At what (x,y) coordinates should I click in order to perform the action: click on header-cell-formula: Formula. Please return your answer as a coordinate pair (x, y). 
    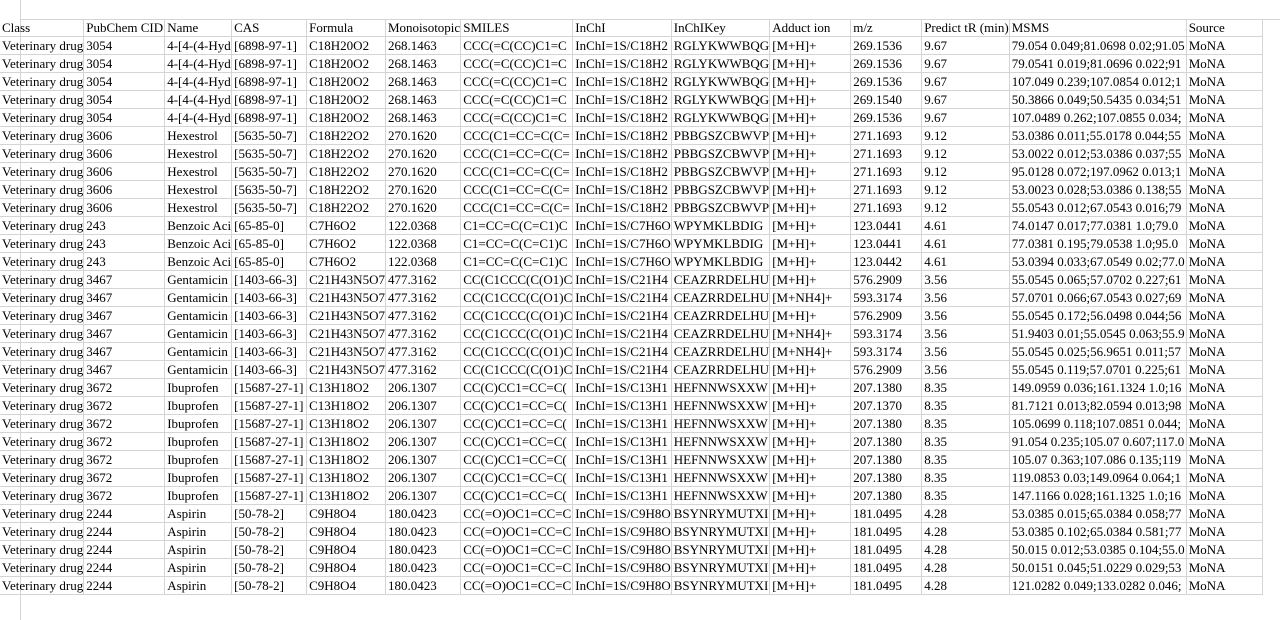
    Looking at the image, I should click on (346, 28).